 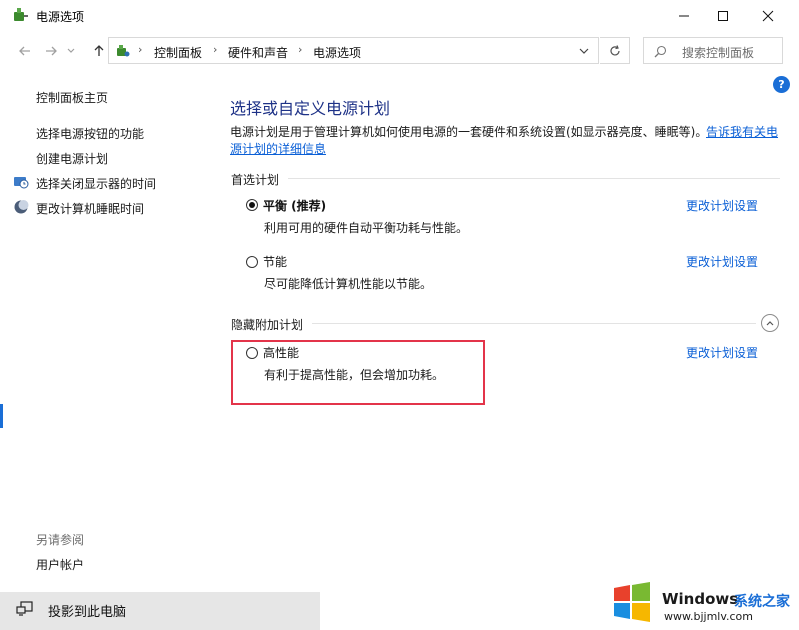 I want to click on close-icon, so click(x=768, y=16).